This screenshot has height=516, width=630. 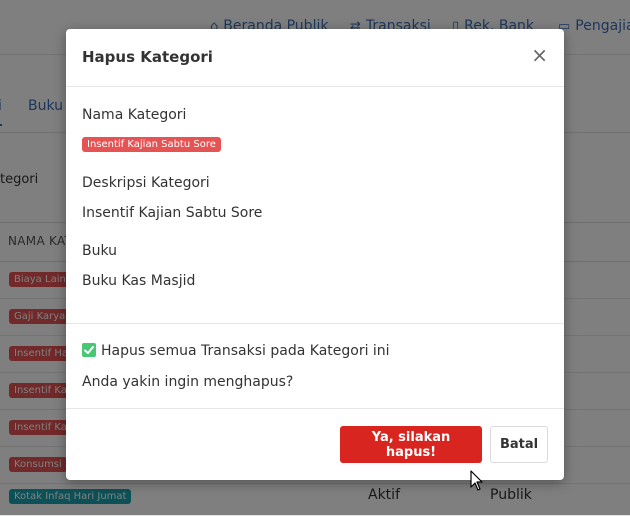 I want to click on modal-title: Hapus Kategori, so click(x=147, y=57).